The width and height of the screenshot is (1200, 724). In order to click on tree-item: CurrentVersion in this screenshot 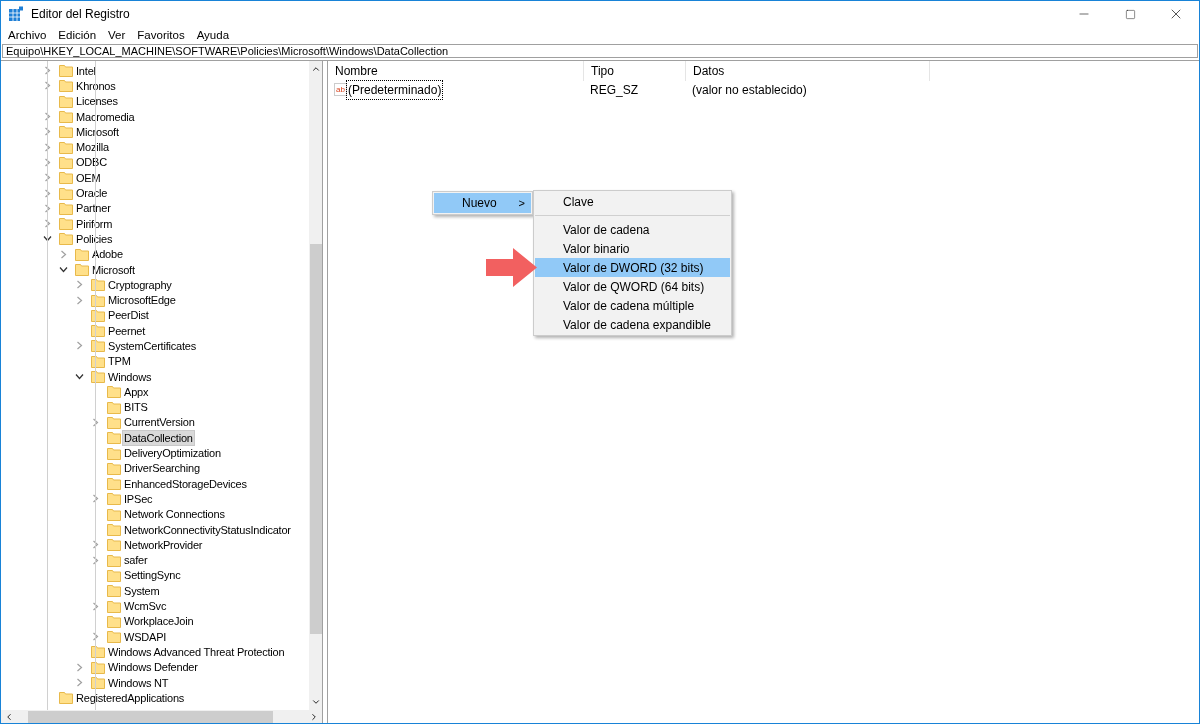, I will do `click(159, 422)`.